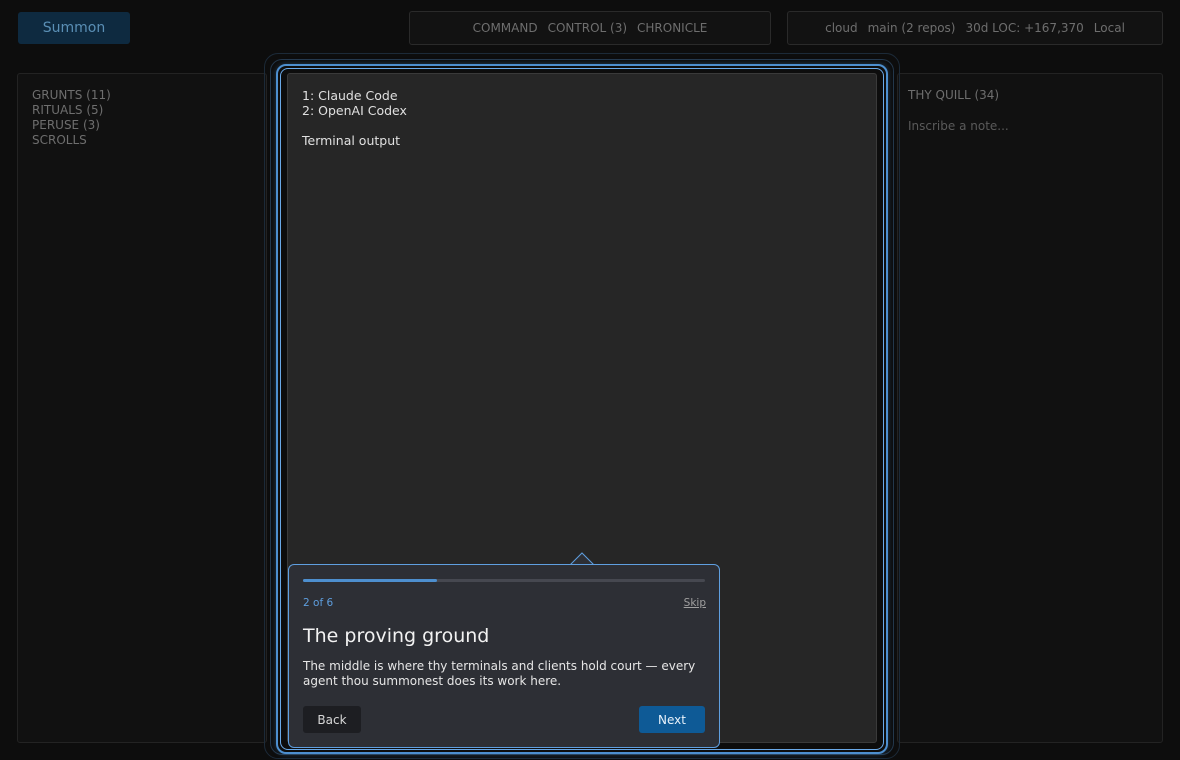 The image size is (1180, 760). Describe the element at coordinates (142, 125) in the screenshot. I see `nav-item-peruse: PERUSE (3)` at that location.